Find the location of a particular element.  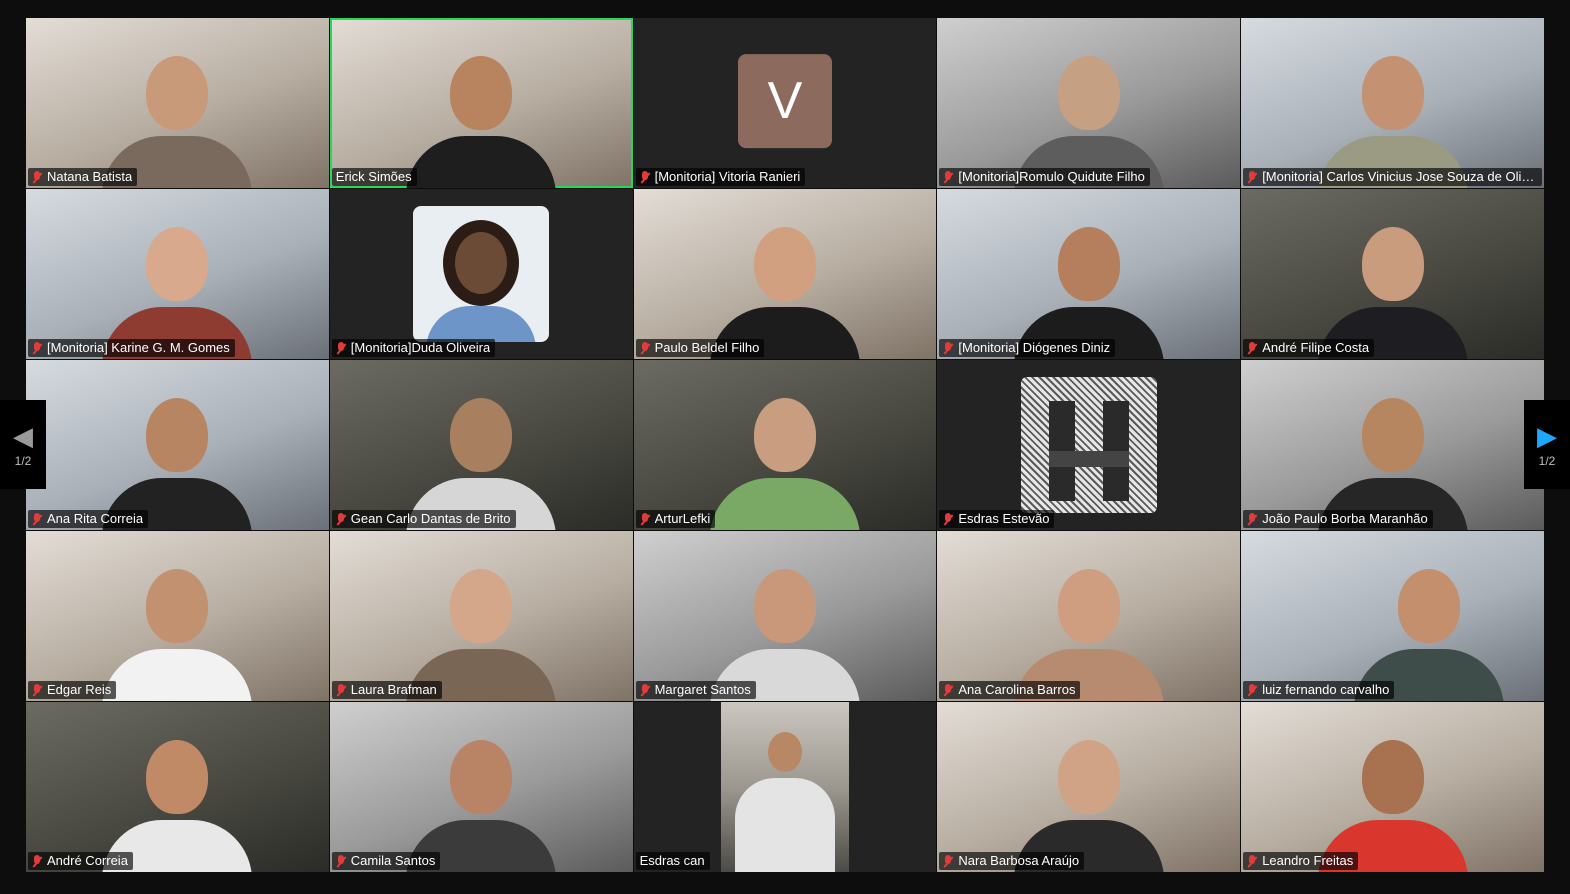

participant-name-tag: João Paulo Borba Maranhão is located at coordinates (1338, 519).